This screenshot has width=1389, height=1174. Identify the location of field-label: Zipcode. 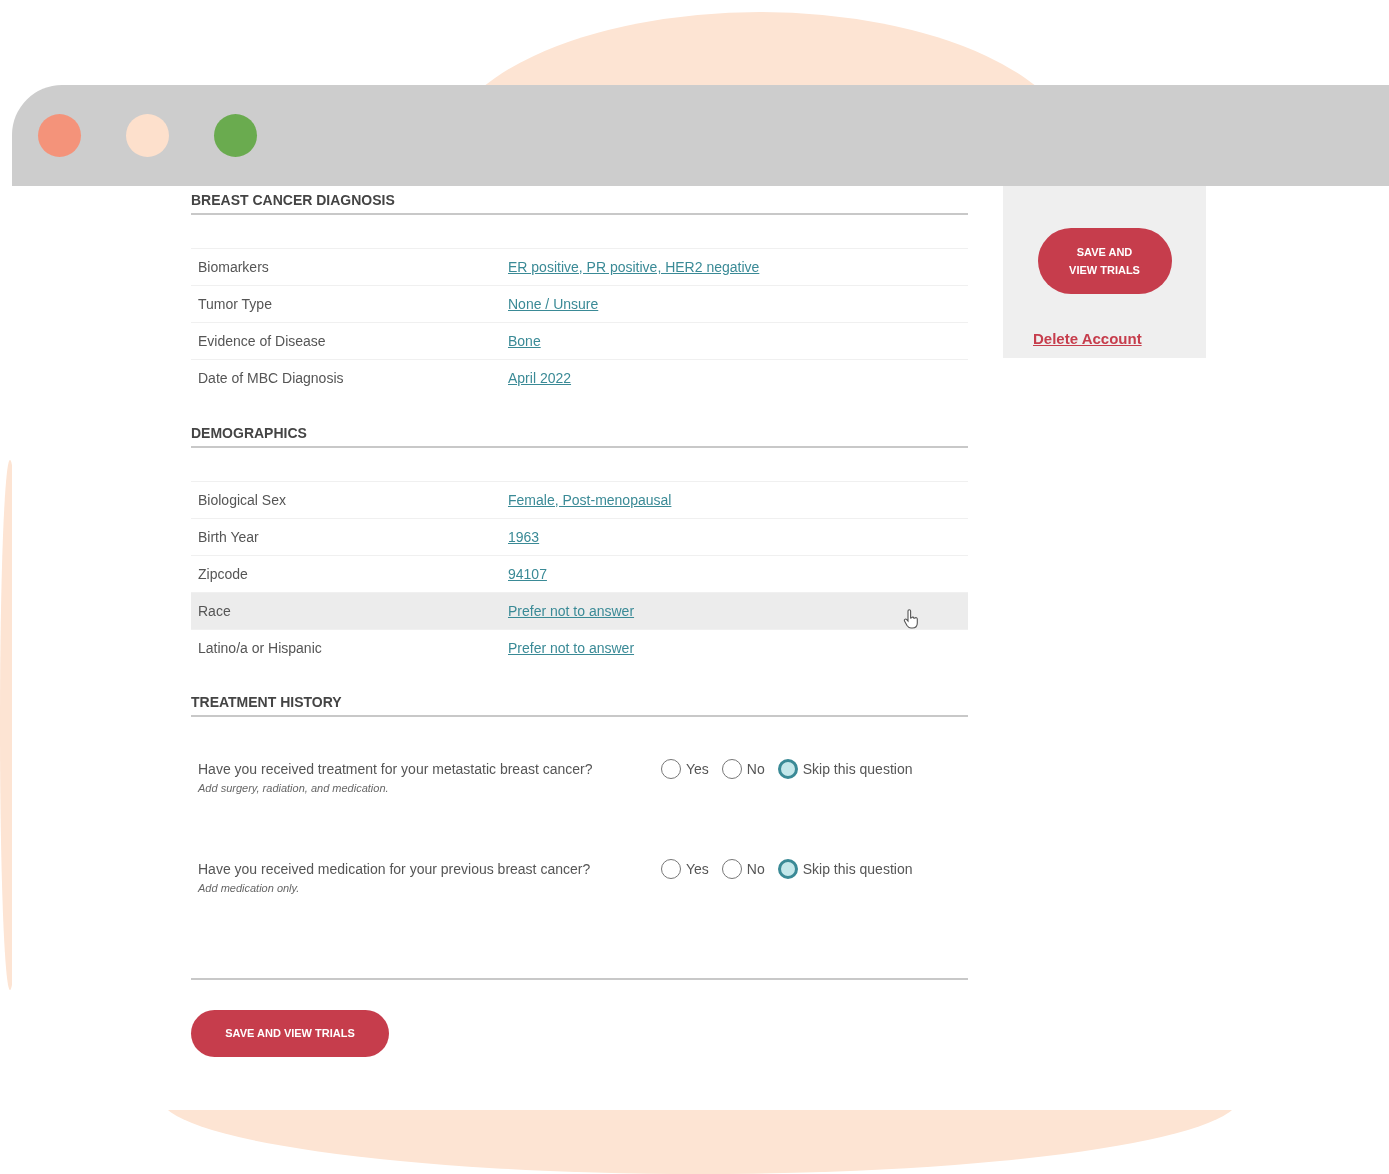
(223, 574).